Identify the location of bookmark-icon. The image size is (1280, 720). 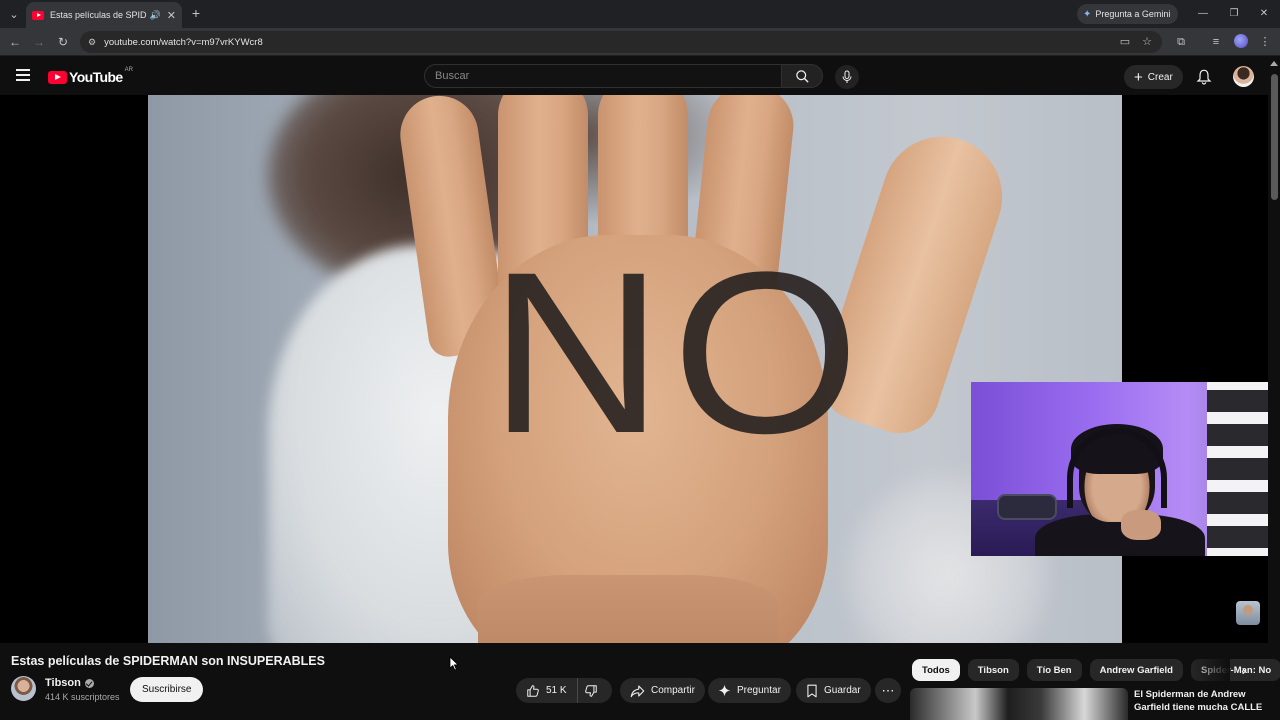
(812, 690).